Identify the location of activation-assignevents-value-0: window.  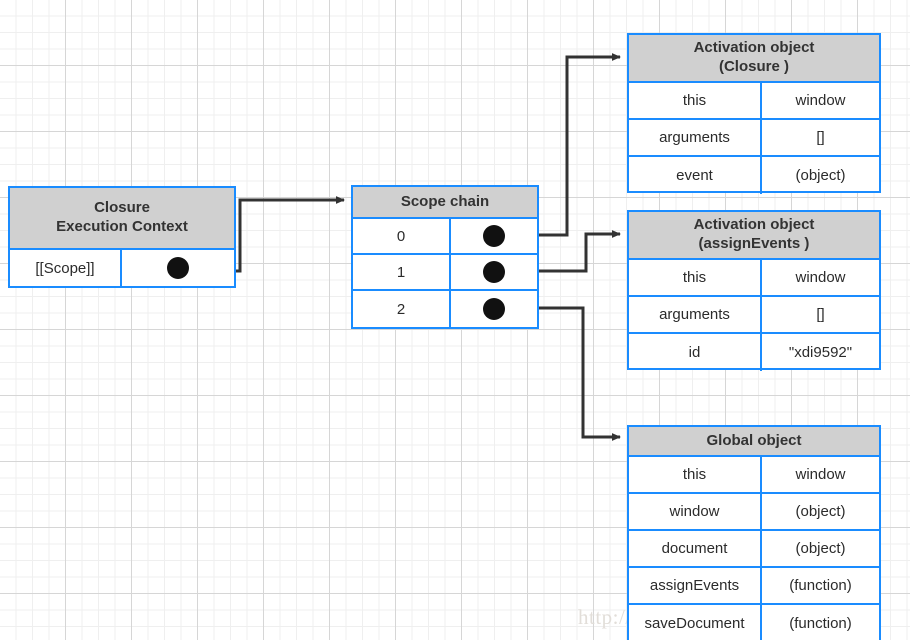
(820, 277).